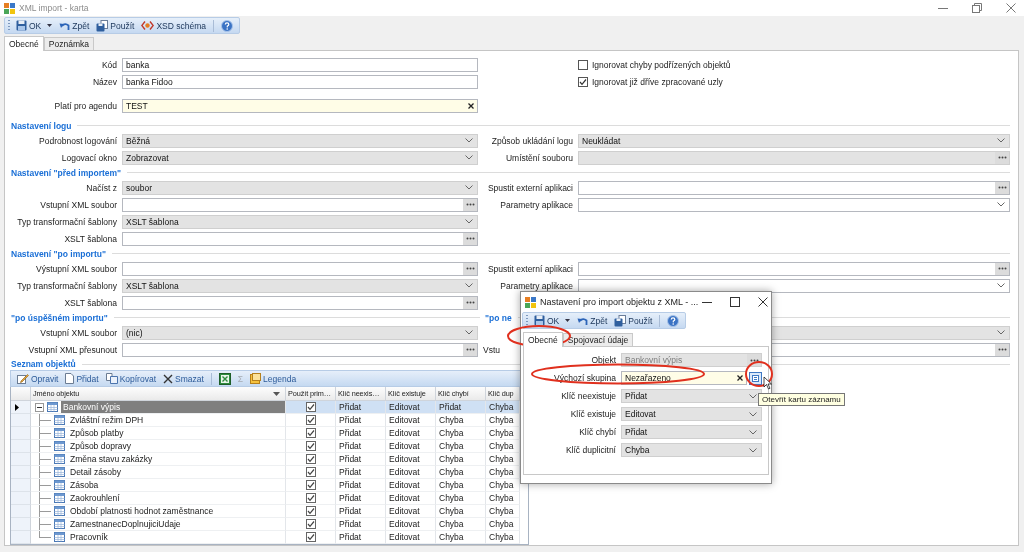  What do you see at coordinates (84, 485) in the screenshot?
I see `object-name: Zásoba` at bounding box center [84, 485].